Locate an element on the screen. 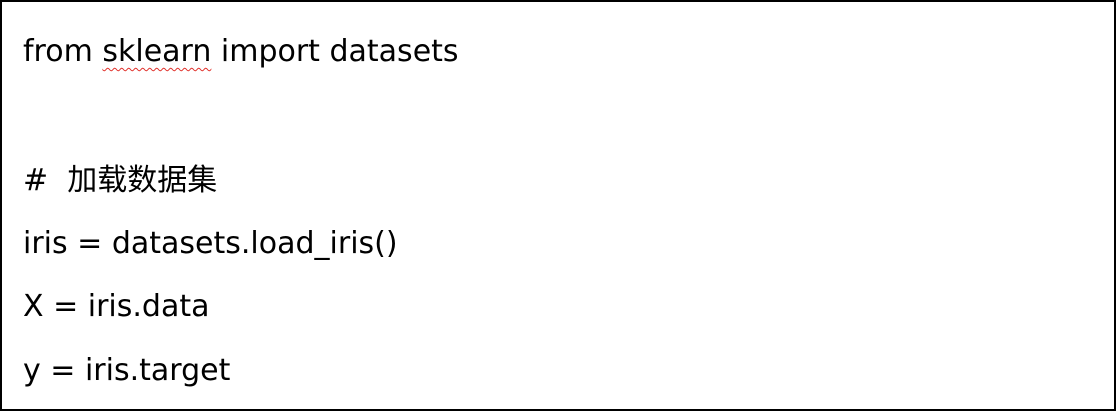  code-line-import: from sklearn import datasets is located at coordinates (241, 52).